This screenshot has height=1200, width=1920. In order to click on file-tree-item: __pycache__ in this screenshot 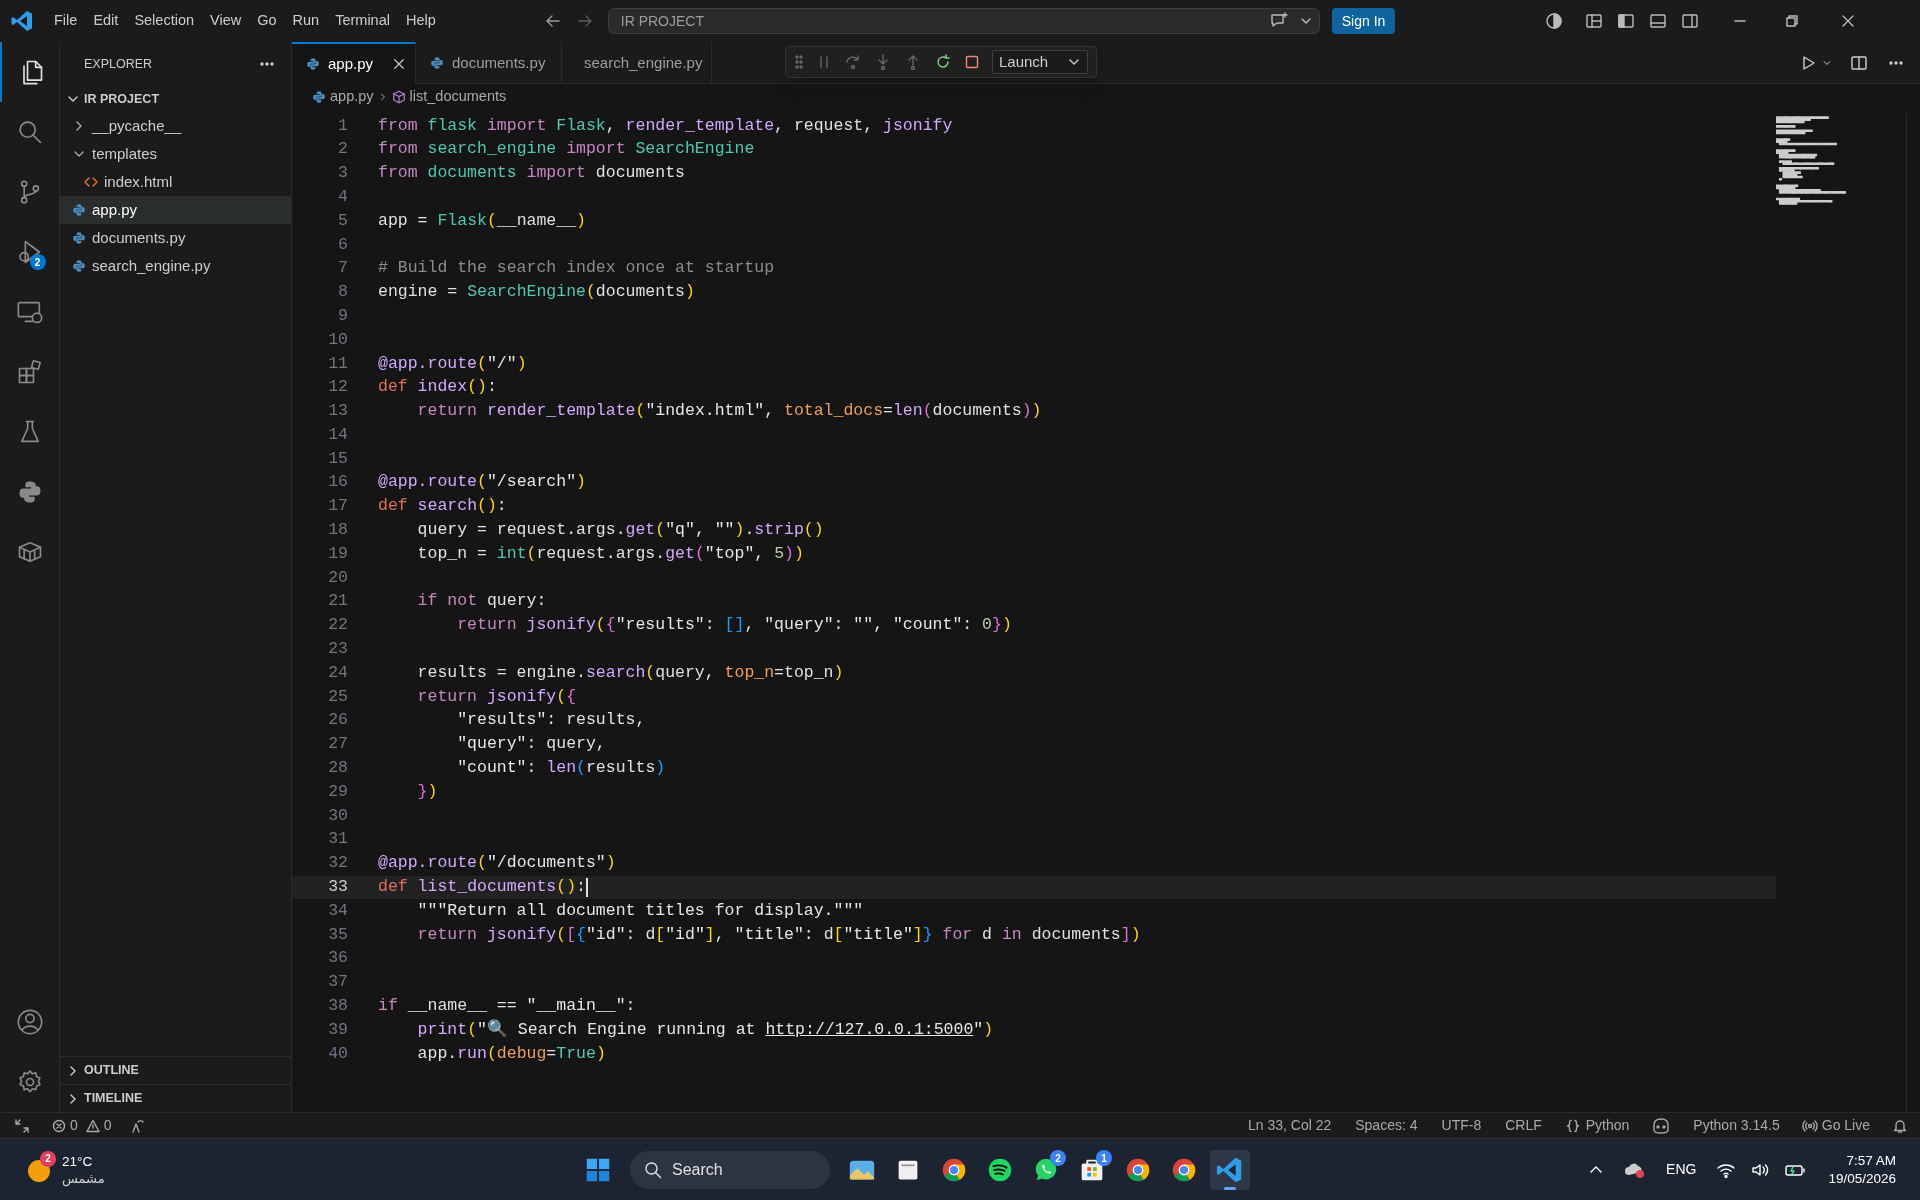, I will do `click(175, 126)`.